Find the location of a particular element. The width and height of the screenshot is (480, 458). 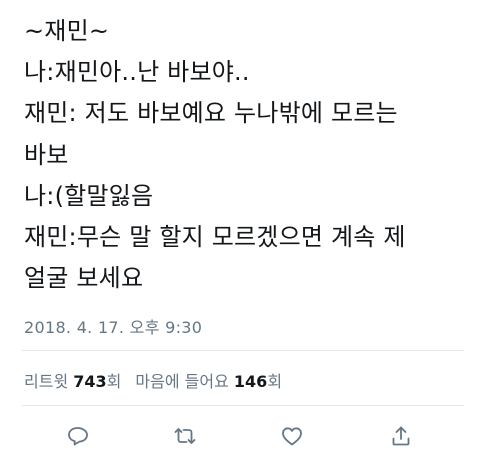

tweet-line: 나:(할말잃음 is located at coordinates (89, 195).